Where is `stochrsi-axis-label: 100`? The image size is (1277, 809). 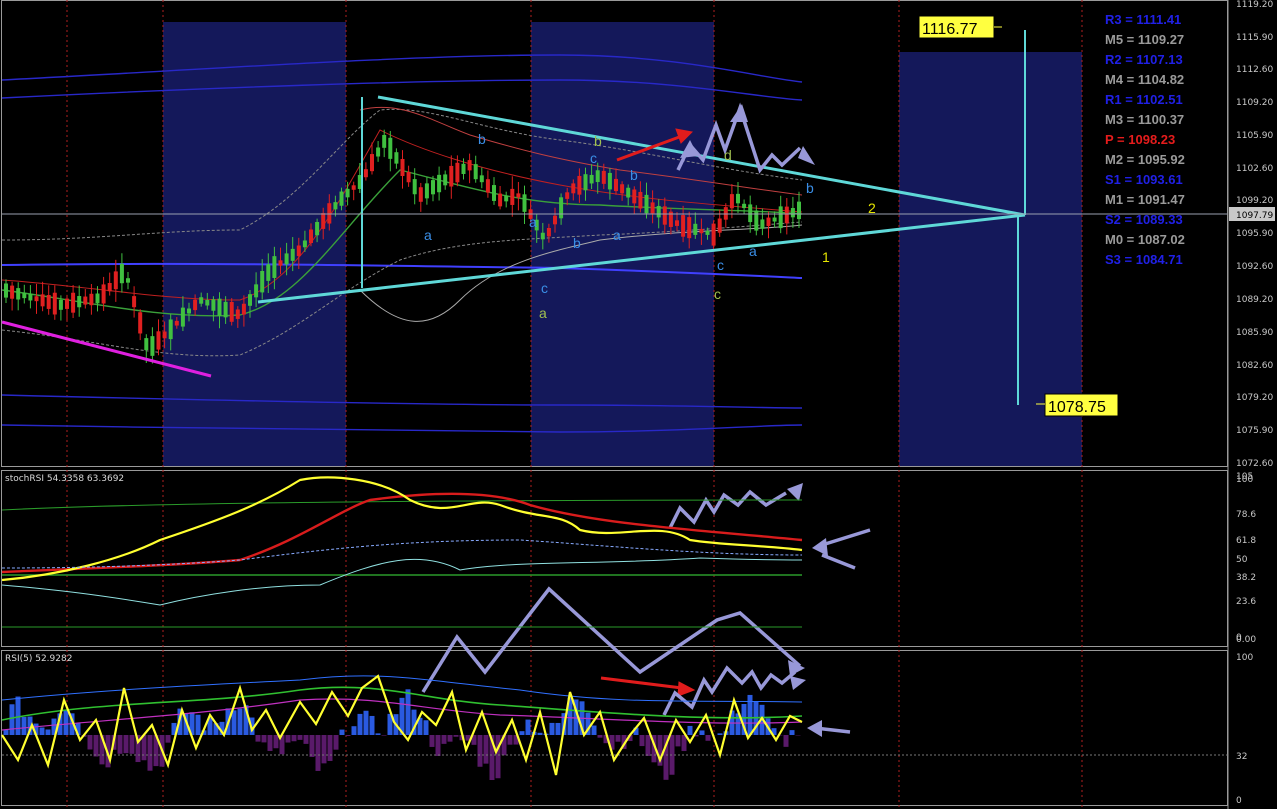 stochrsi-axis-label: 100 is located at coordinates (1244, 480).